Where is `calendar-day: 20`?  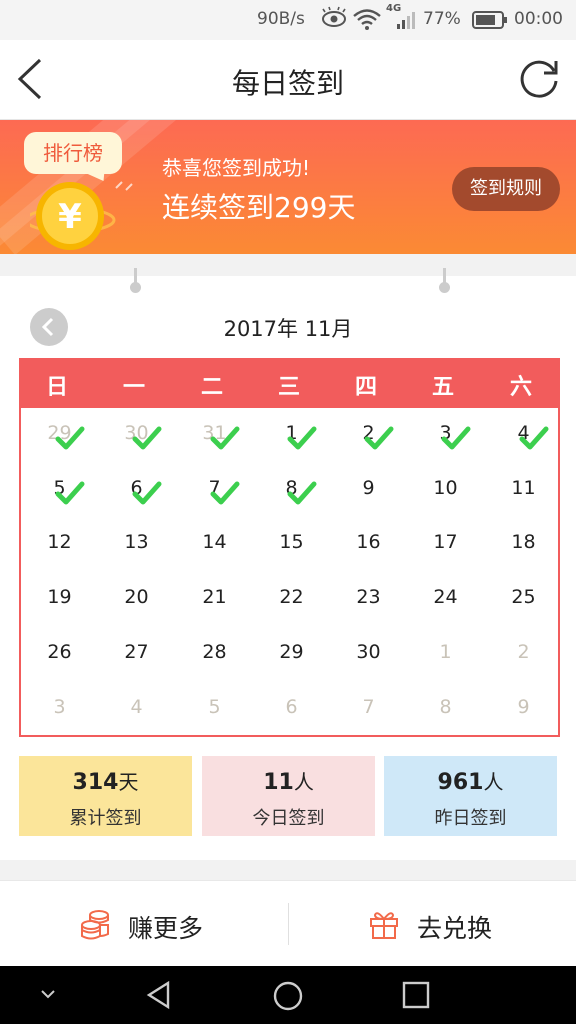 calendar-day: 20 is located at coordinates (136, 597).